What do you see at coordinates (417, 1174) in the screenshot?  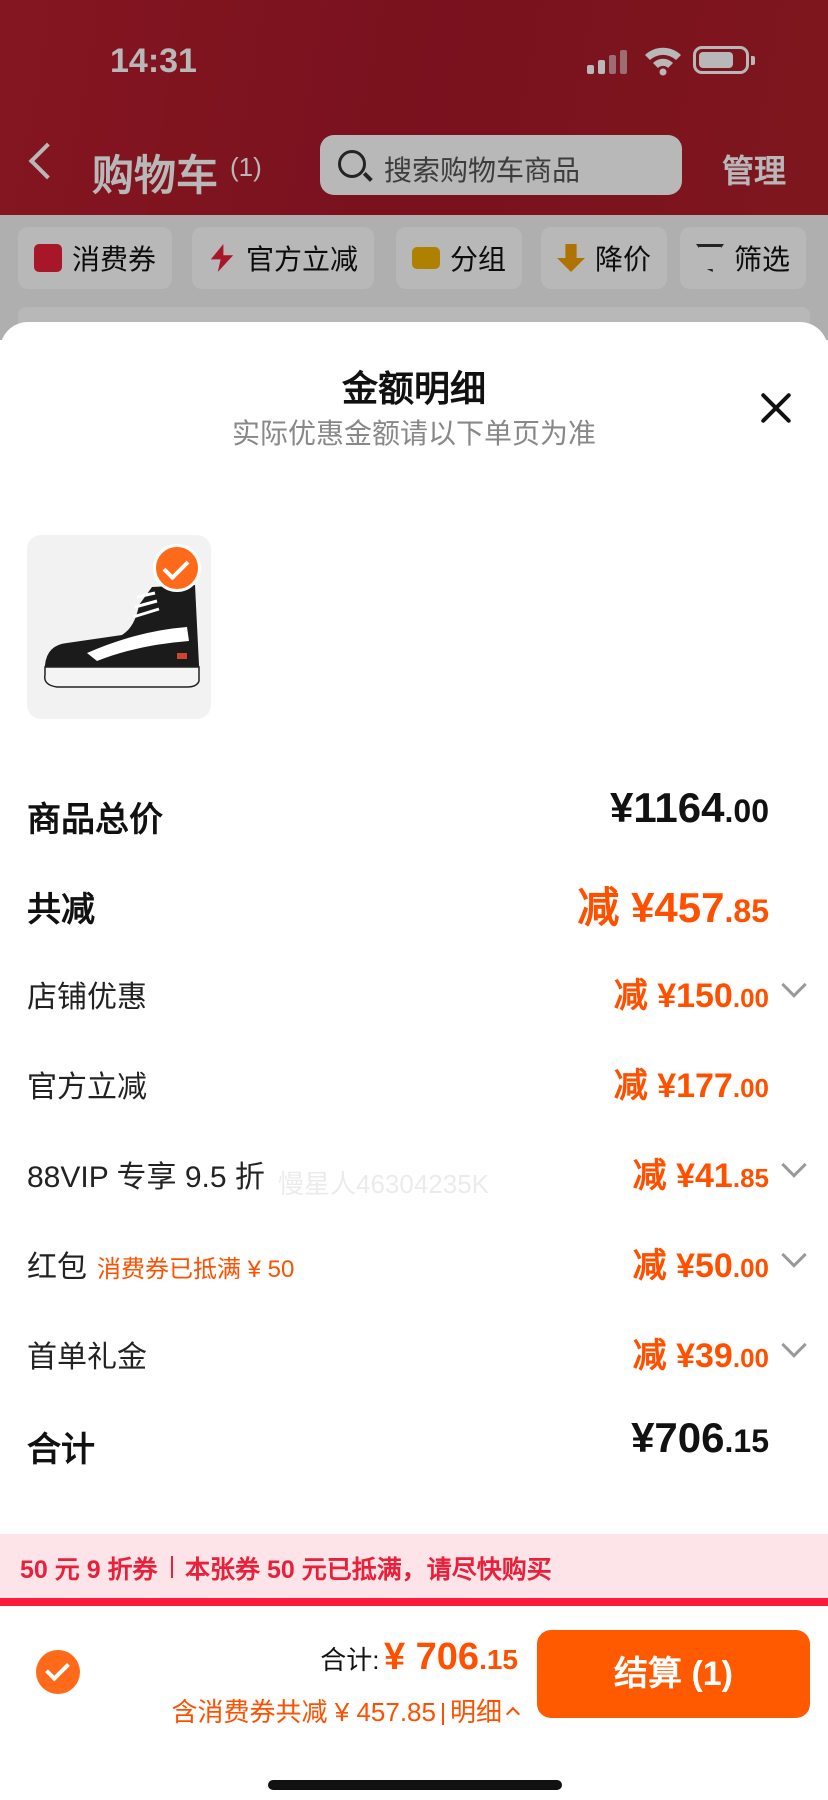 I see `row-vip-discount: 88VIP 专享 9.5 折 减 ¥41.85` at bounding box center [417, 1174].